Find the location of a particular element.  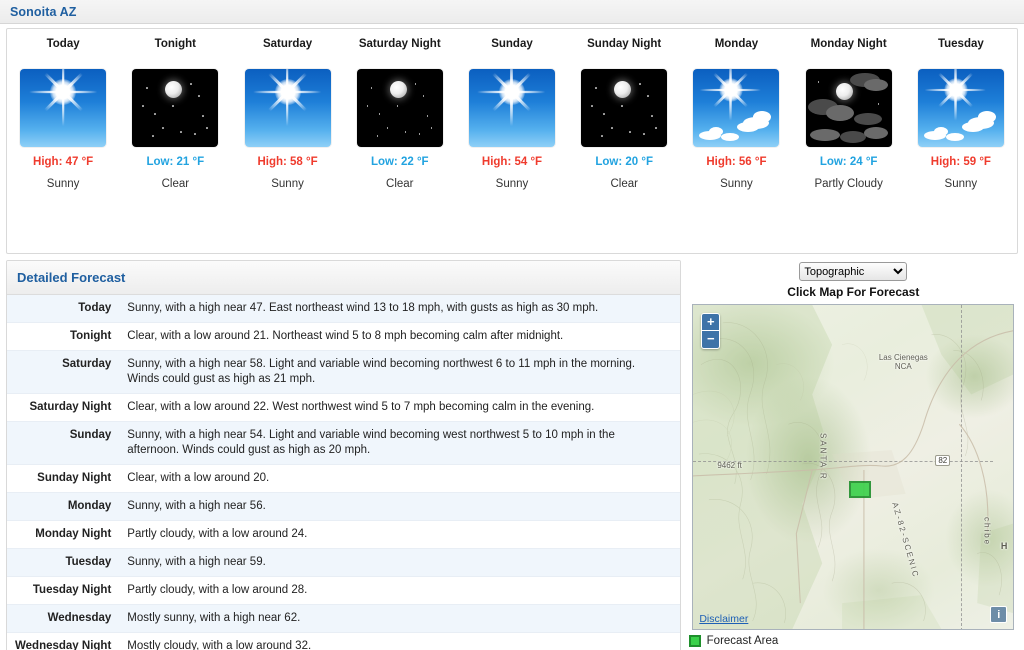

click-map-instruction: Click Map For Forecast is located at coordinates (853, 292).